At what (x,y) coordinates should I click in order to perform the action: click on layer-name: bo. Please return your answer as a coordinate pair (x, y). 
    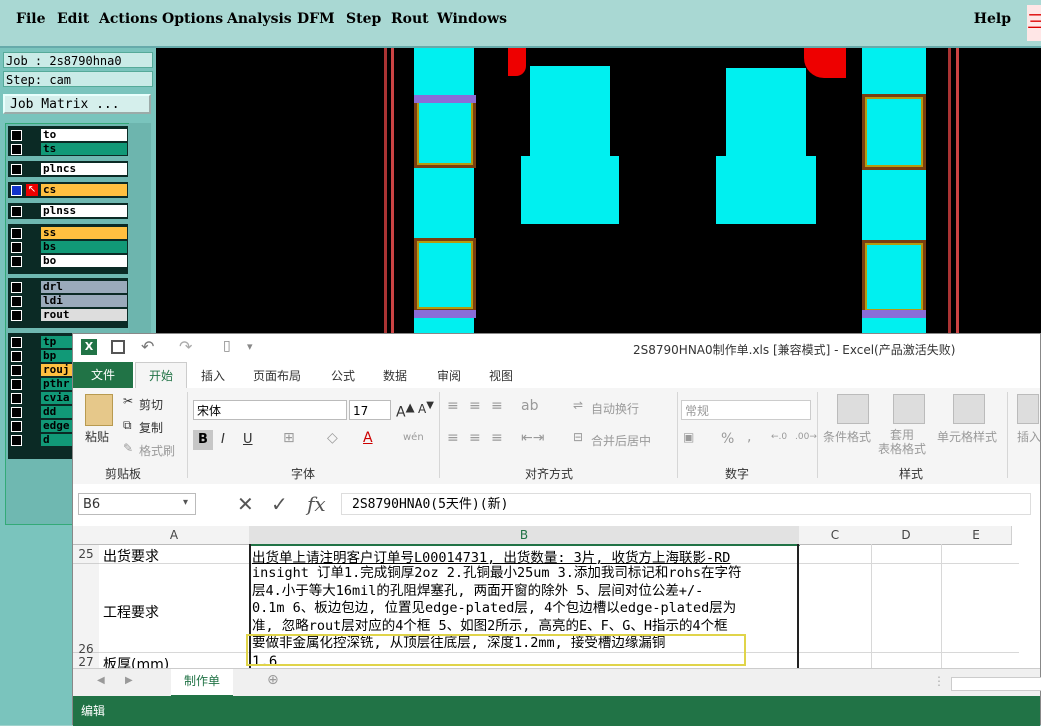
    Looking at the image, I should click on (84, 261).